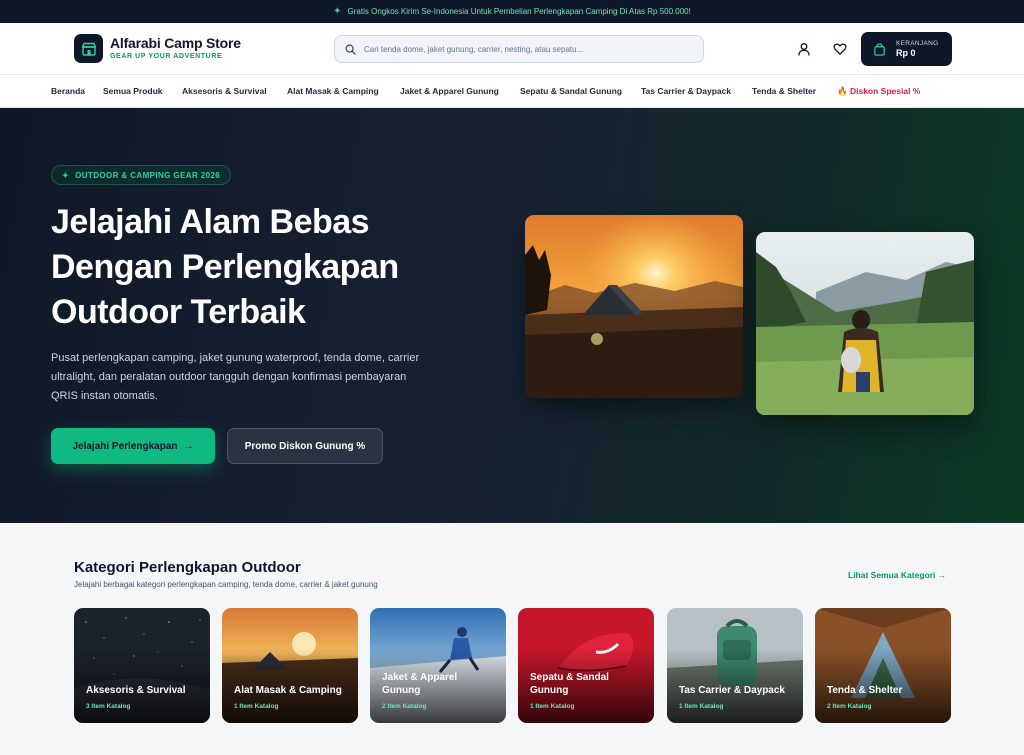 This screenshot has width=1024, height=755. Describe the element at coordinates (586, 665) in the screenshot. I see `category-card-sepatu: Sepatu & Sandal Gunung 1 Item Katalog` at that location.